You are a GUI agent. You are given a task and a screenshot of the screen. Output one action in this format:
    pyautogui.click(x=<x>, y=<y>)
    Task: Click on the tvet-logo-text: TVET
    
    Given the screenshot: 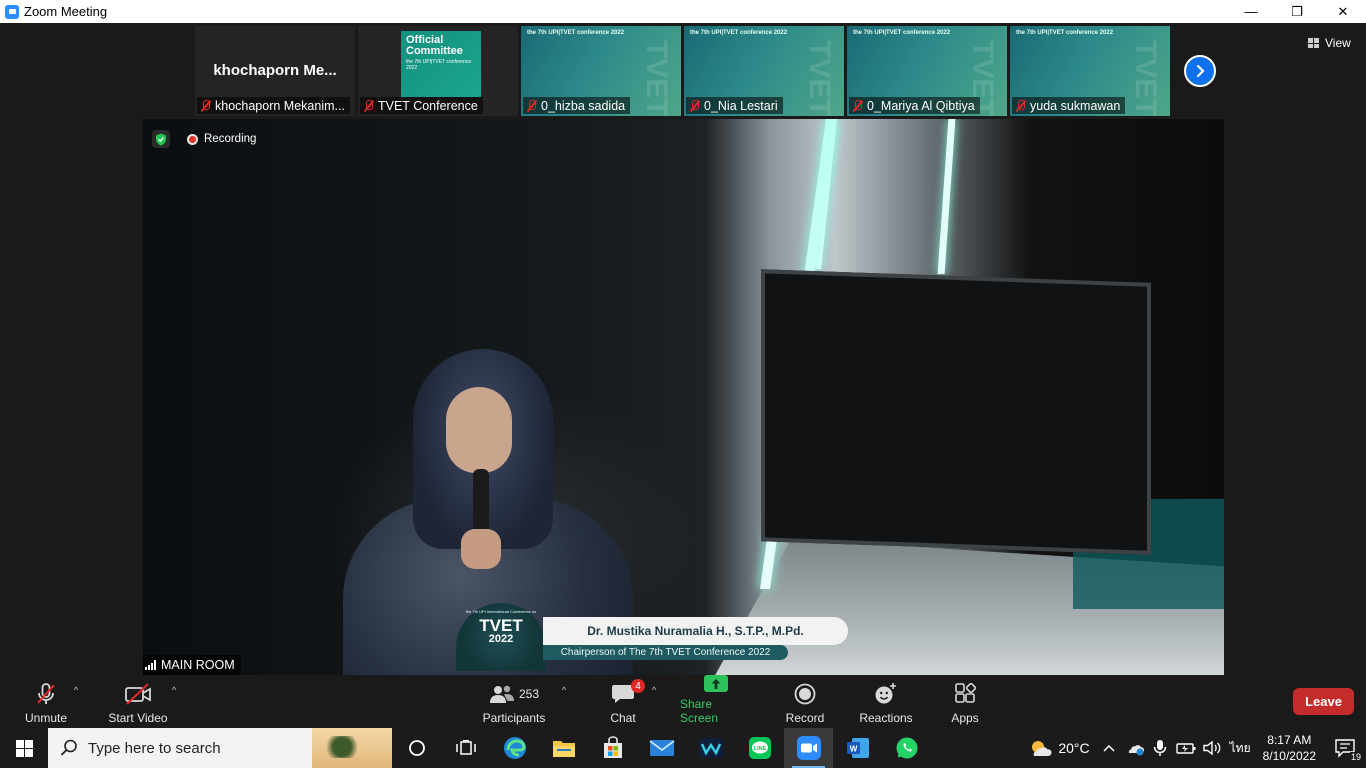 What is the action you would take?
    pyautogui.click(x=501, y=625)
    